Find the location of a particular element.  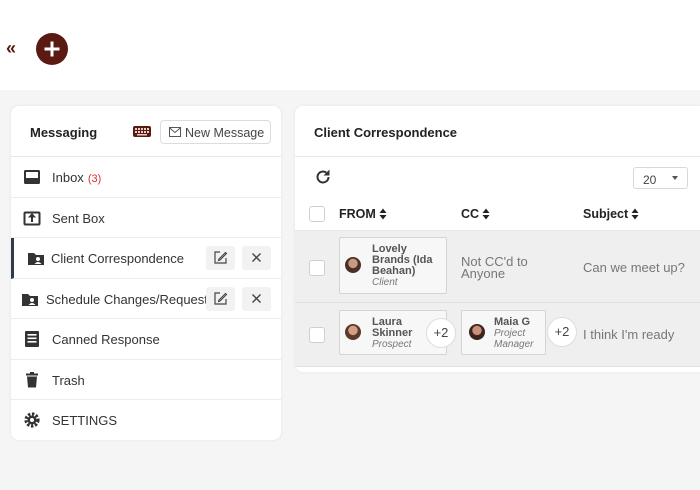

cc-chip: Maia G Project Manager is located at coordinates (503, 332).